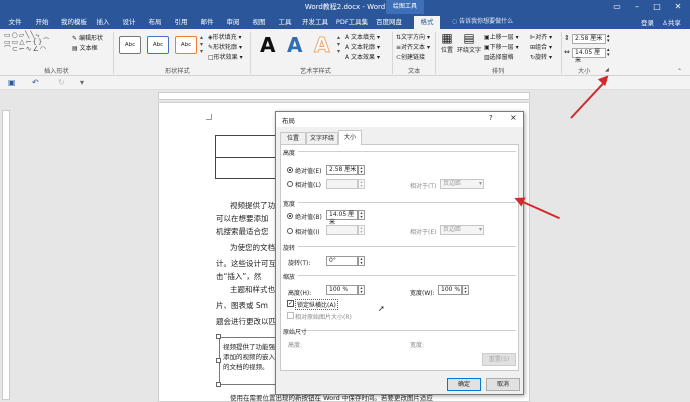 The image size is (690, 402). I want to click on tab-13: 百度网盘, so click(389, 22).